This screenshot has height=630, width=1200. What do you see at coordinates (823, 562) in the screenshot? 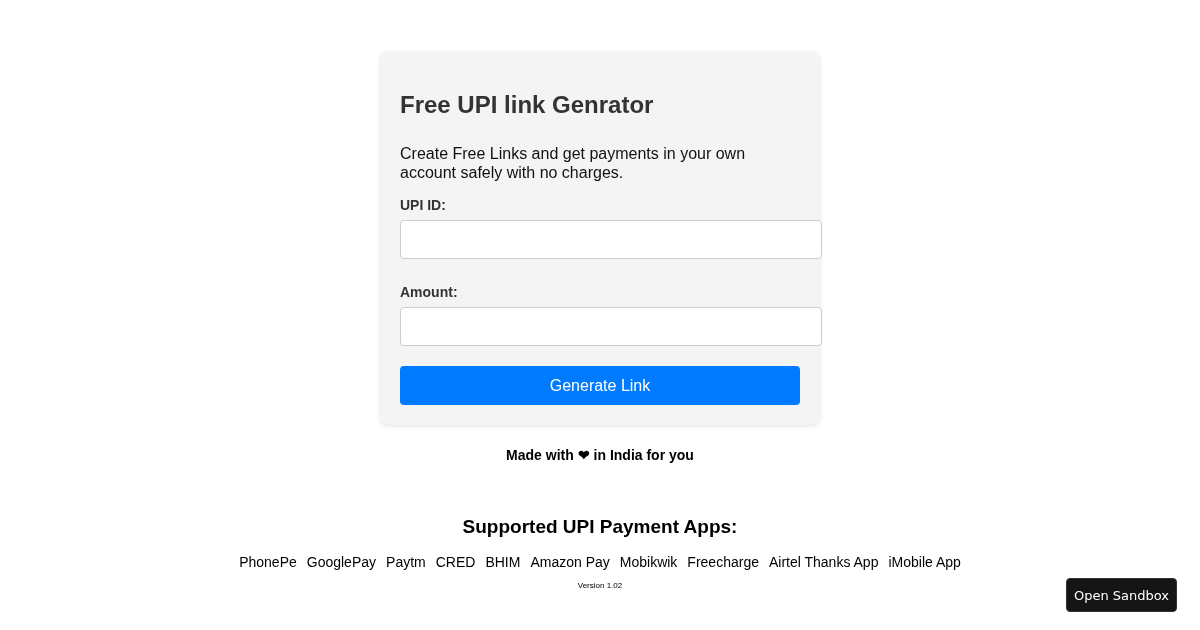
I see `app-name: Airtel Thanks App` at bounding box center [823, 562].